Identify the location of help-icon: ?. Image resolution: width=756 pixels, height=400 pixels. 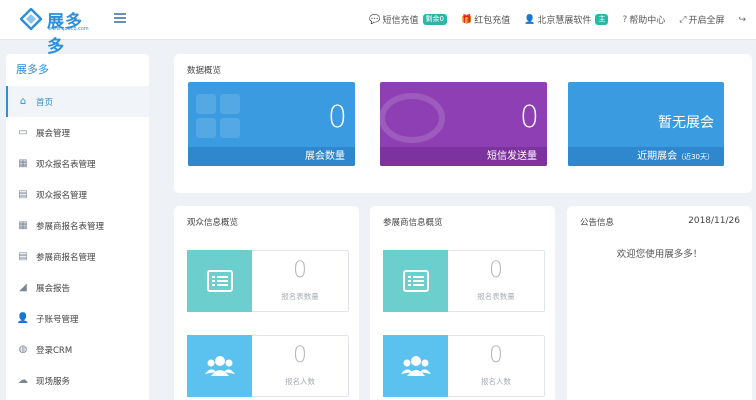
(625, 19).